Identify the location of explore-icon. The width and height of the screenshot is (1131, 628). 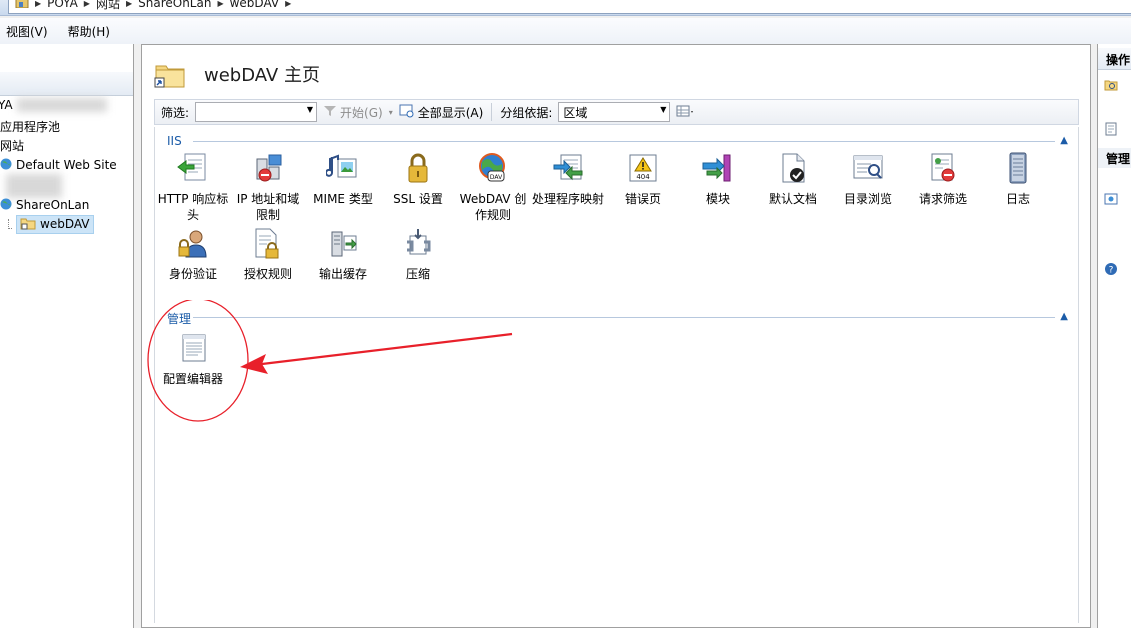
(1111, 85).